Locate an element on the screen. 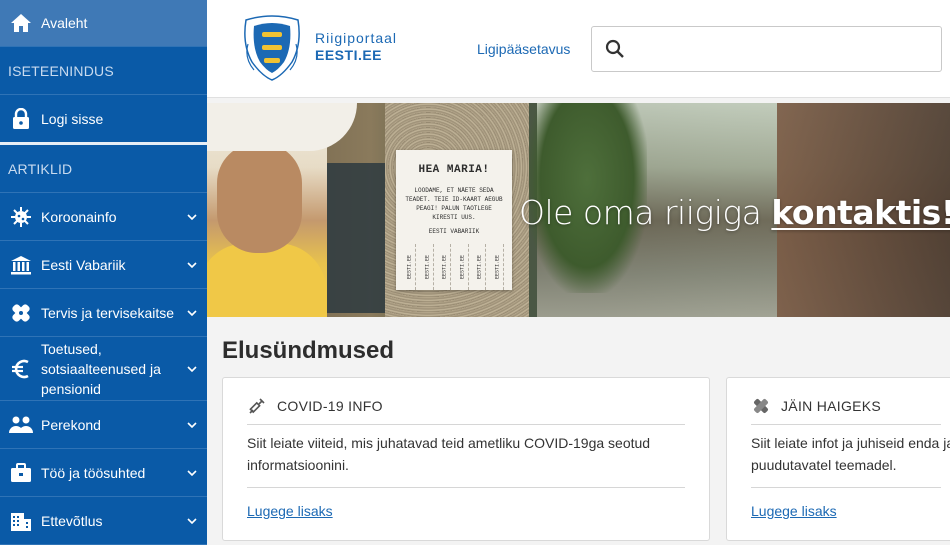 The width and height of the screenshot is (950, 545). hero-headline-link: kontaktis! is located at coordinates (860, 212).